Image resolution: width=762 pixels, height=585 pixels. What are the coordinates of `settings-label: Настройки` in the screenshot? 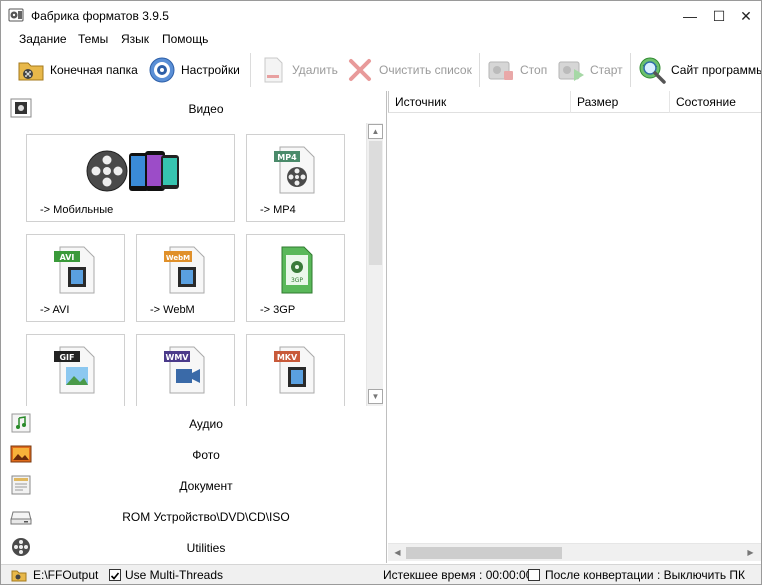 It's located at (210, 70).